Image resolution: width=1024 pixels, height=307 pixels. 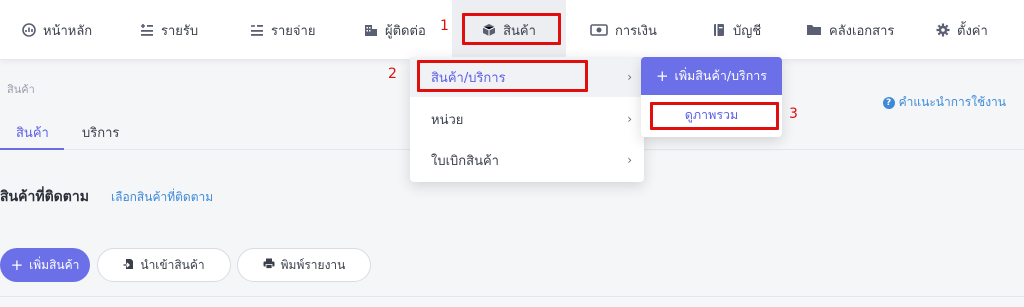 I want to click on nav-item-documents: คลังเอกสาร, so click(x=850, y=30).